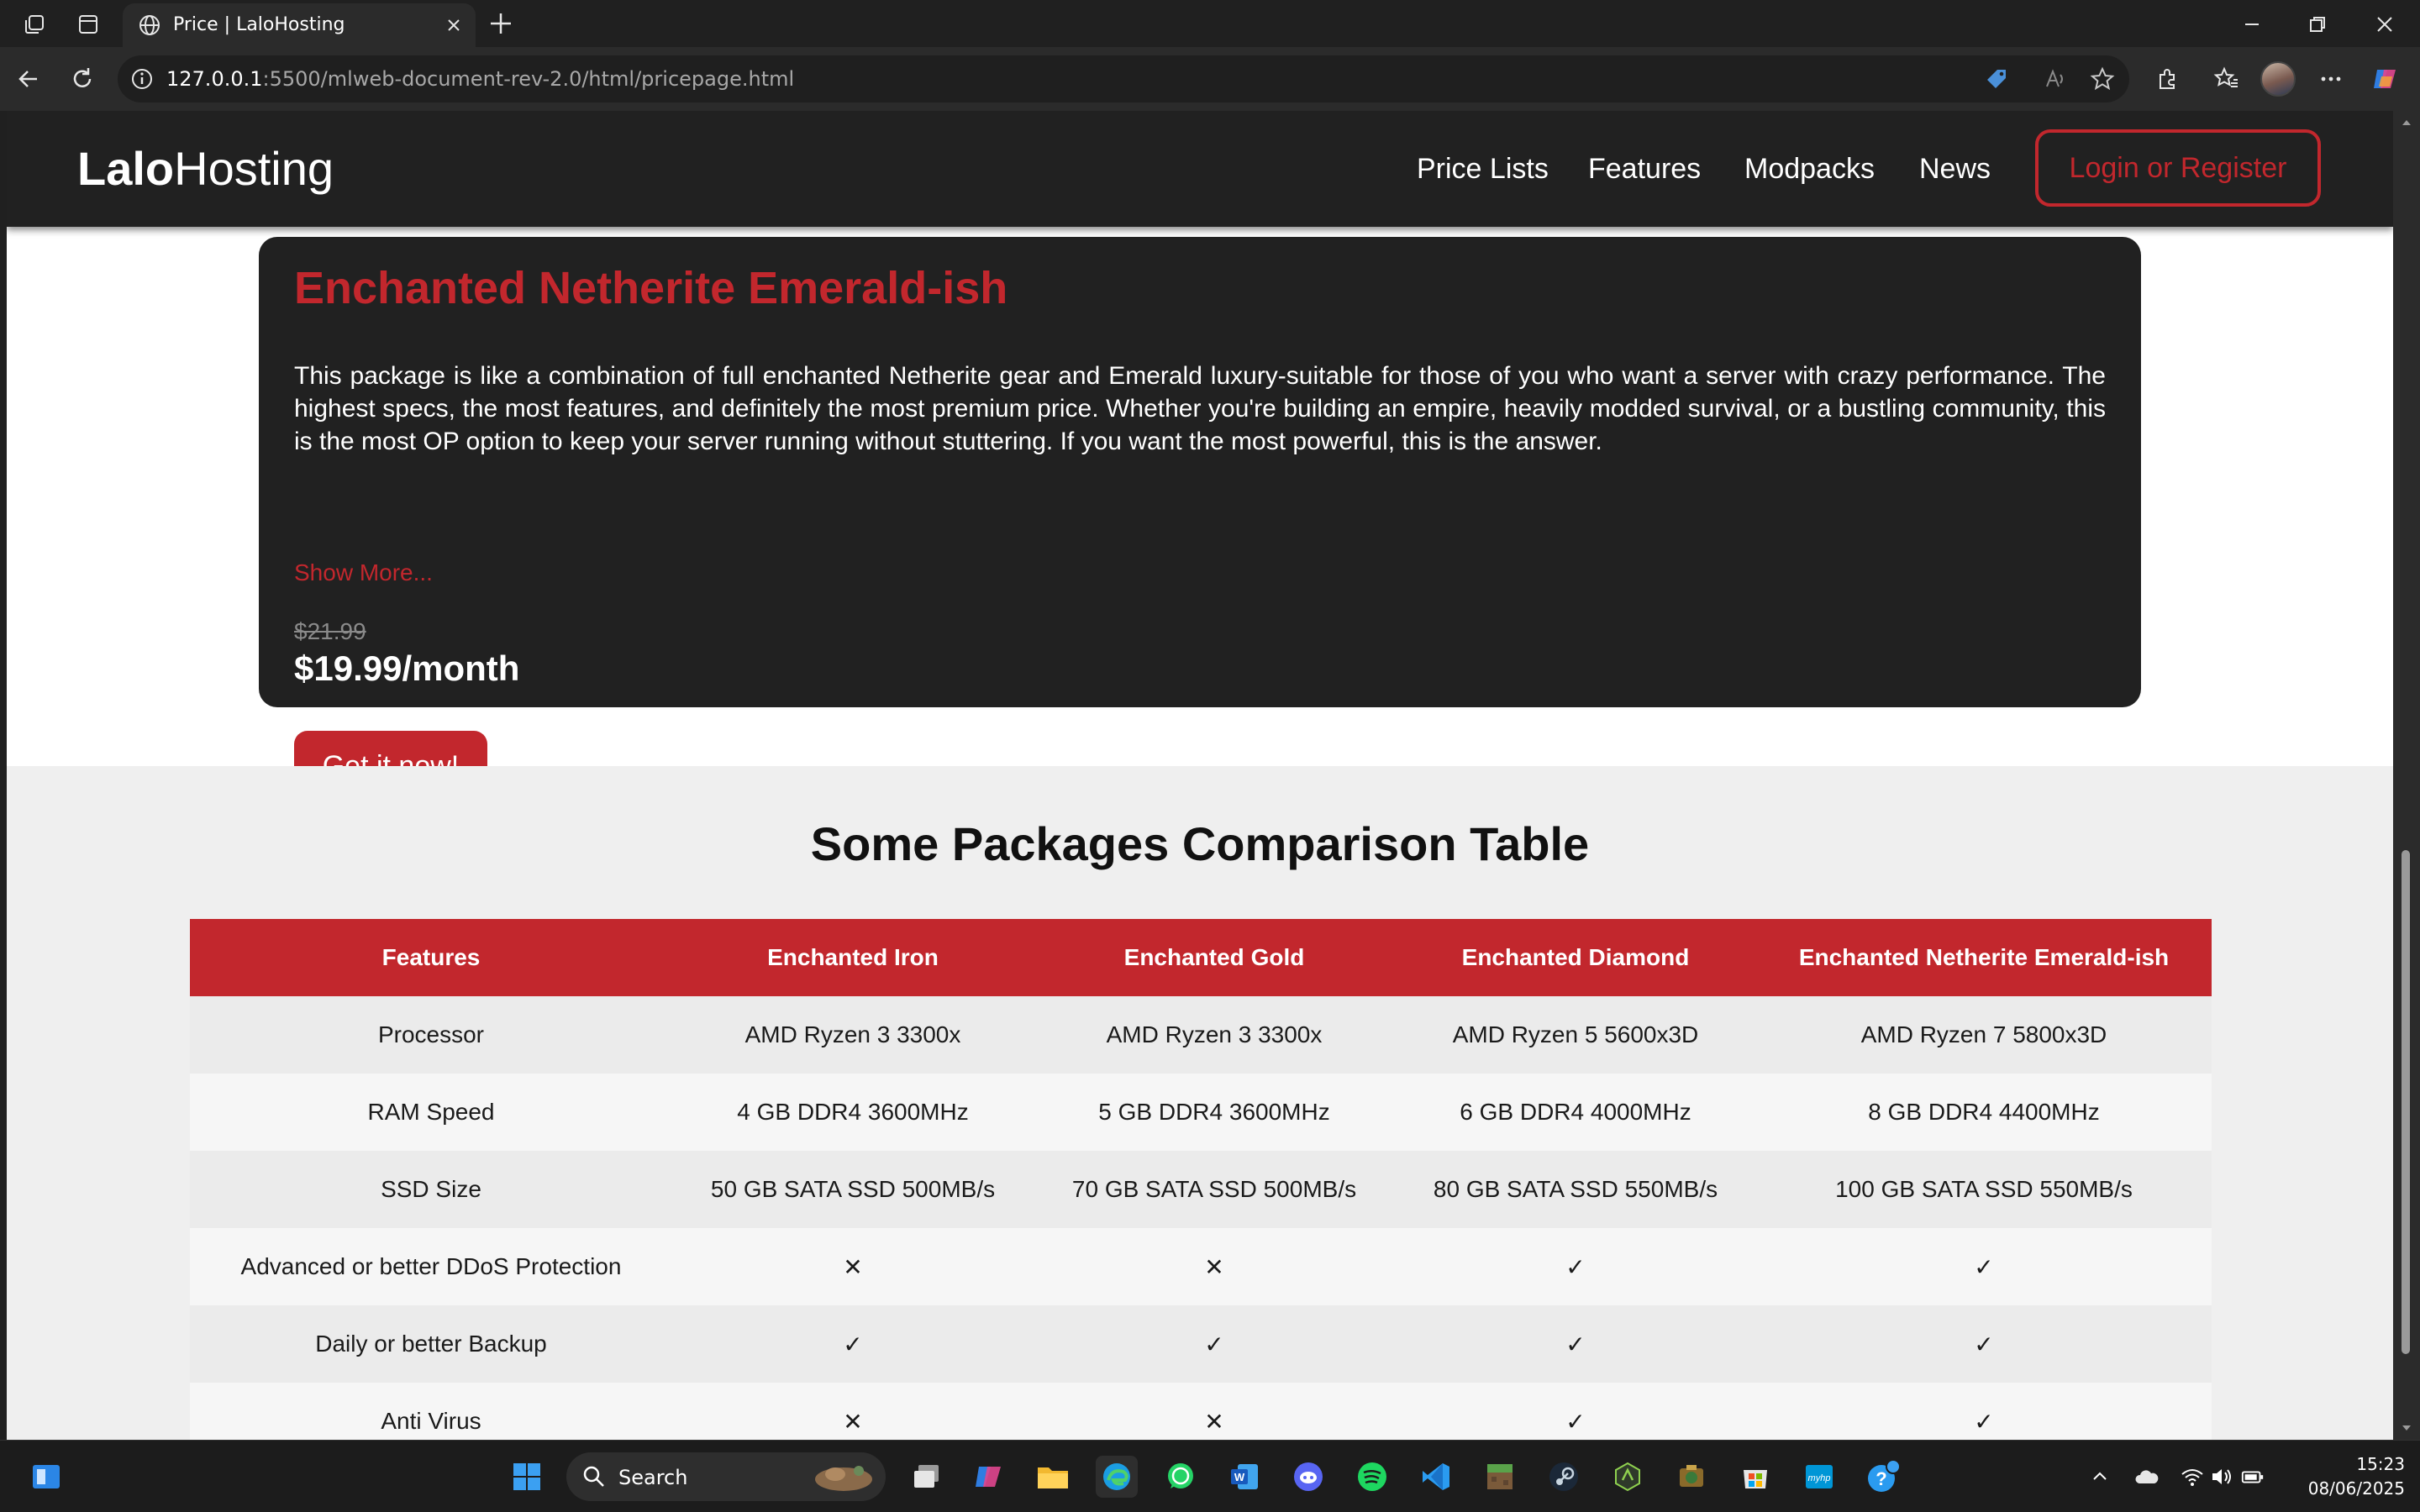 The width and height of the screenshot is (2420, 1512). Describe the element at coordinates (2385, 24) in the screenshot. I see `close-window-icon` at that location.